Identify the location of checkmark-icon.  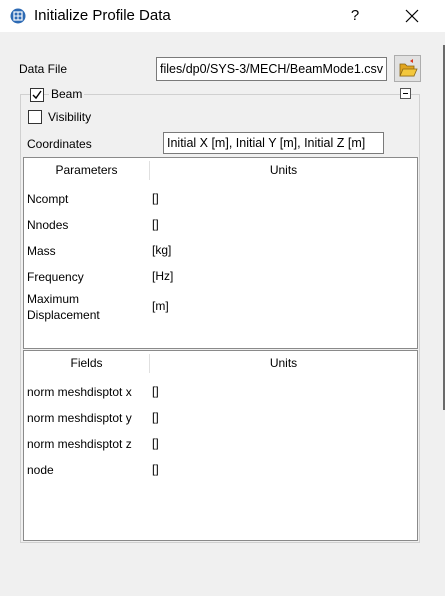
(37, 95).